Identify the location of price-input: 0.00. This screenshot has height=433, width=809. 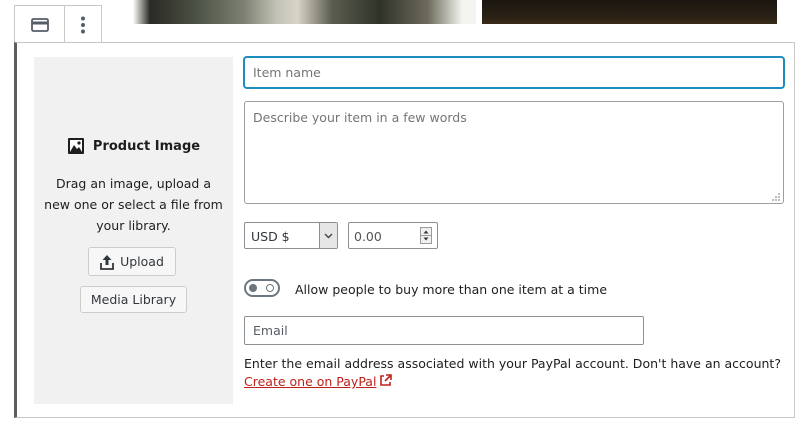
(393, 235).